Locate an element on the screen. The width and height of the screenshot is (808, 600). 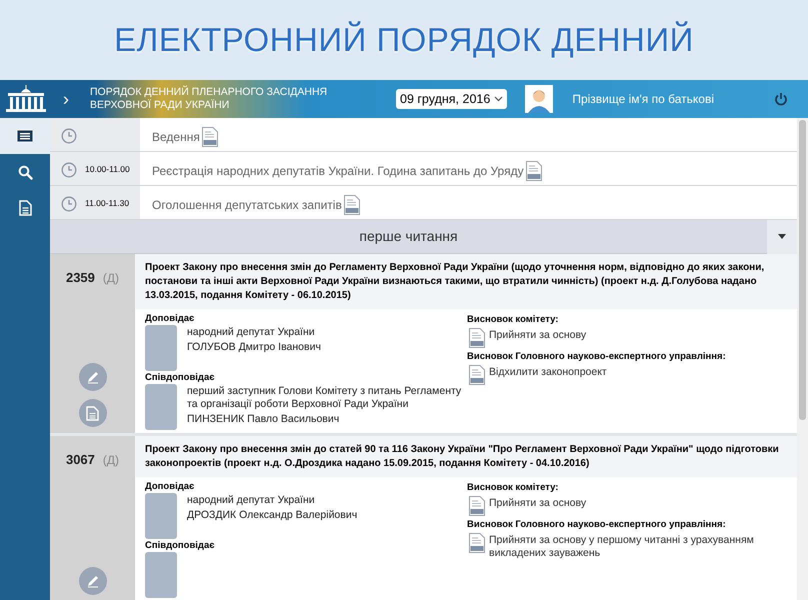
search-icon is located at coordinates (25, 172).